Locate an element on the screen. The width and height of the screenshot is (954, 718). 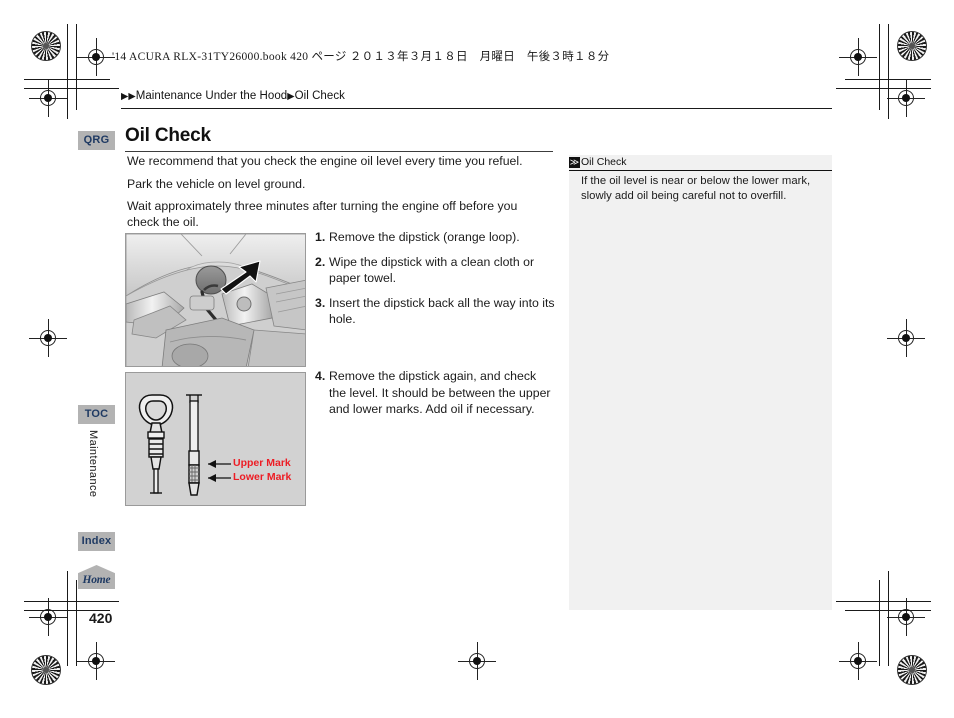
side-note-heading: Oil Check is located at coordinates (604, 162).